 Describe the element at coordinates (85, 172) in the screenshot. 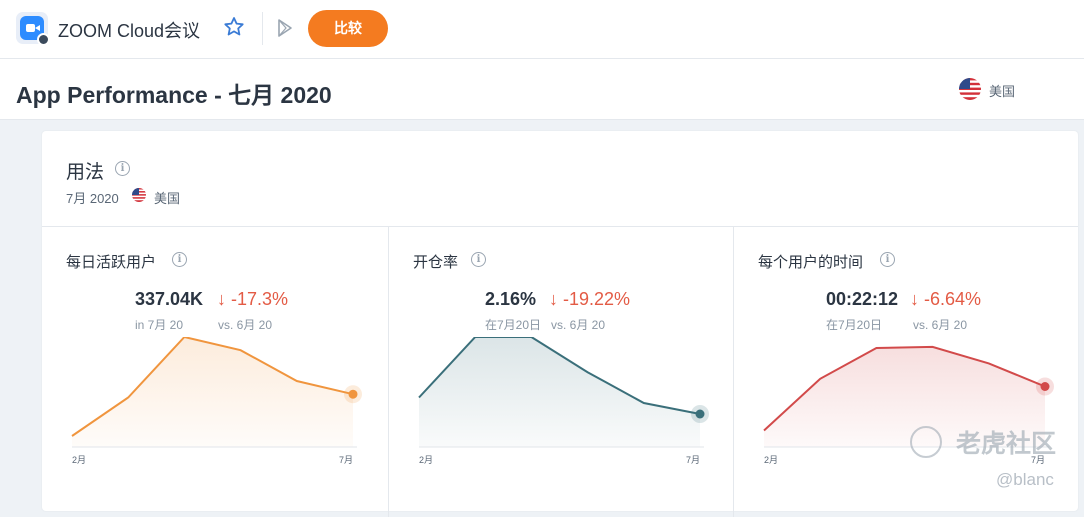

I see `section-title: 用法` at that location.